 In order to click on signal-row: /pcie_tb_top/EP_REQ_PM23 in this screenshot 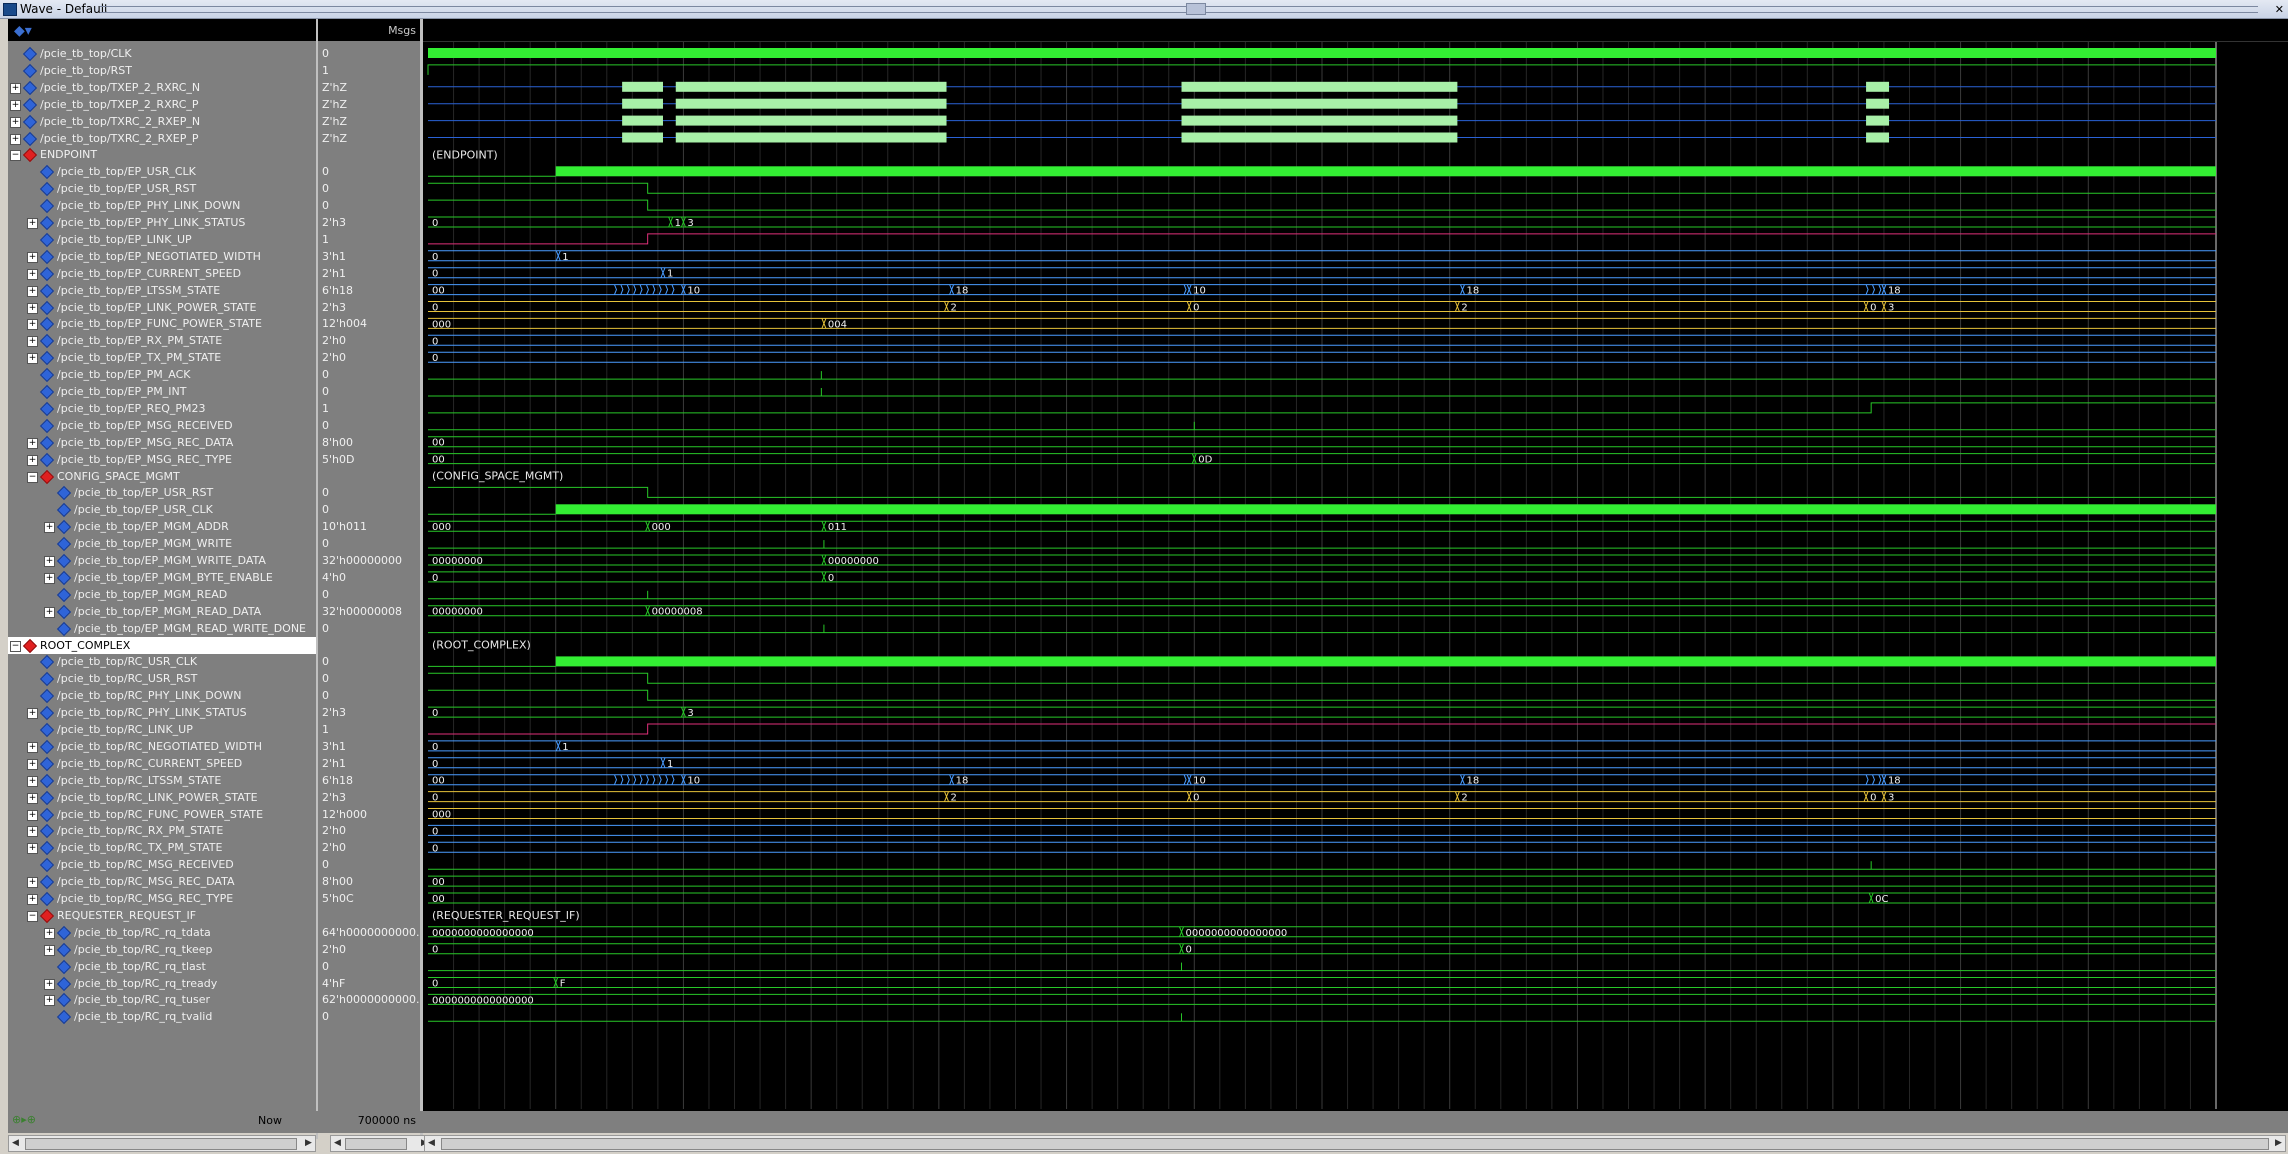, I will do `click(162, 408)`.